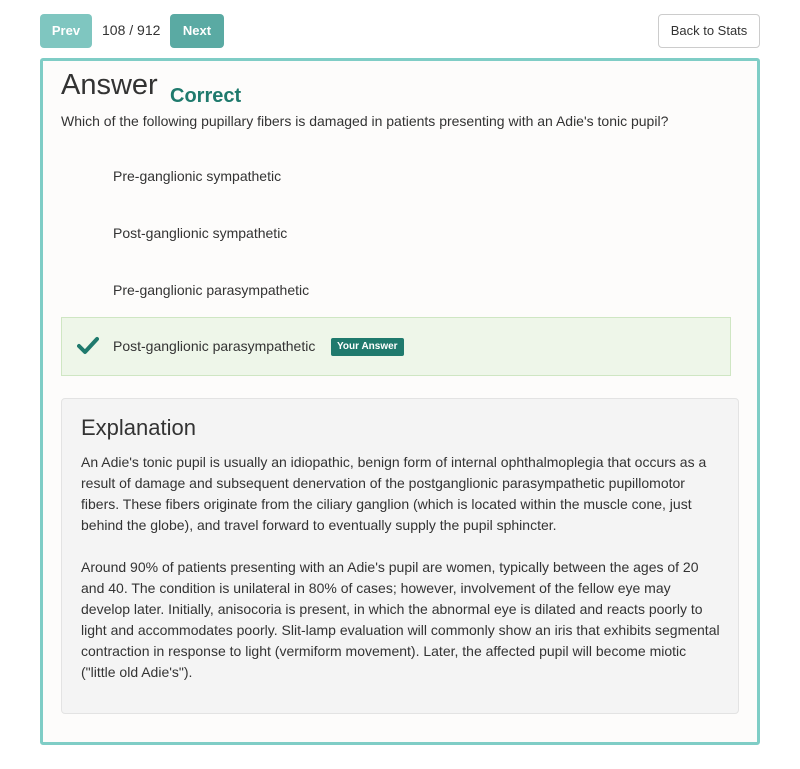 The width and height of the screenshot is (800, 769). Describe the element at coordinates (197, 31) in the screenshot. I see `next-button: Next` at that location.